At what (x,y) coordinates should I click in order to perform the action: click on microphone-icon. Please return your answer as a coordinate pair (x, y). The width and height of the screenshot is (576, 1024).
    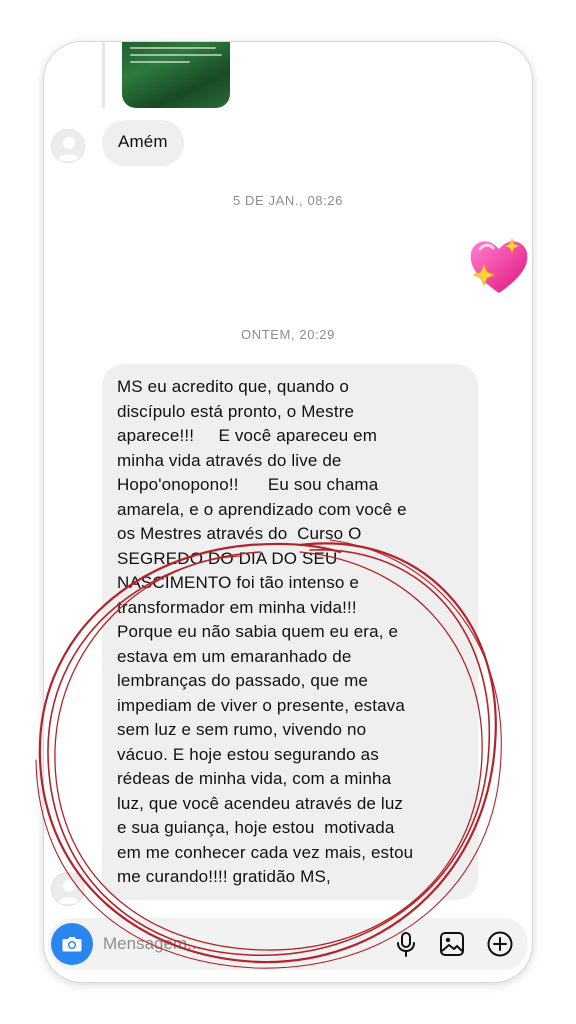
    Looking at the image, I should click on (406, 944).